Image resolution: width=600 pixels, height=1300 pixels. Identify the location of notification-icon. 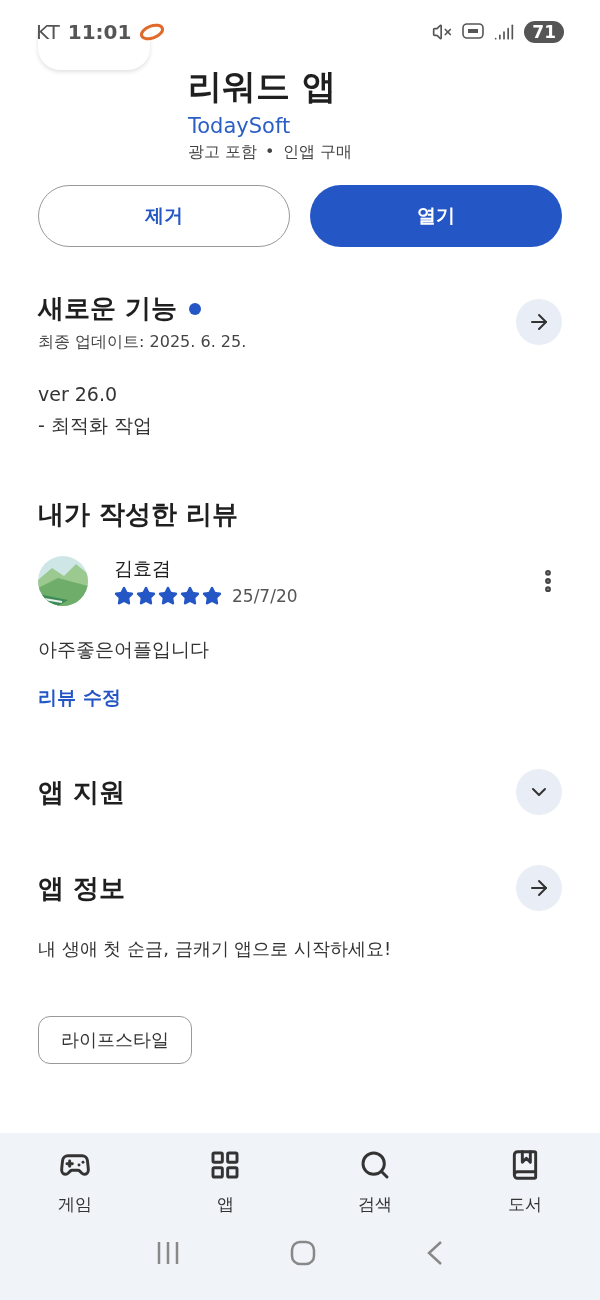
(152, 32).